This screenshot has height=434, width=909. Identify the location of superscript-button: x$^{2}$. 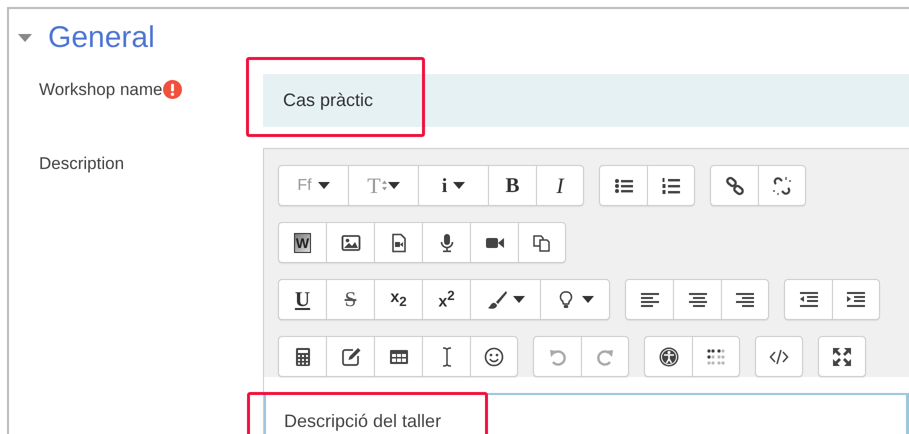
(446, 299).